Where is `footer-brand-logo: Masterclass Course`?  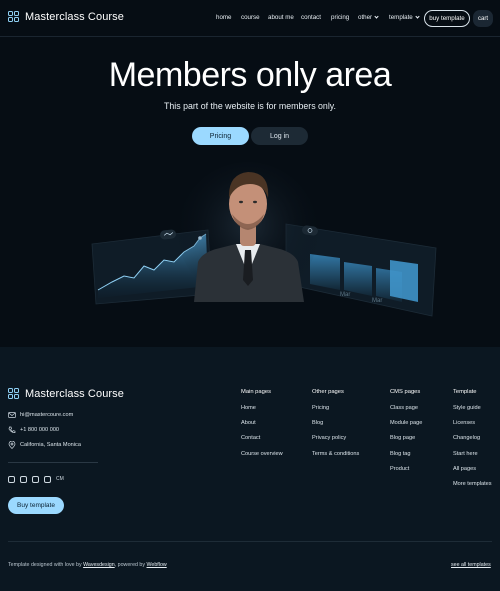
footer-brand-logo: Masterclass Course is located at coordinates (66, 394).